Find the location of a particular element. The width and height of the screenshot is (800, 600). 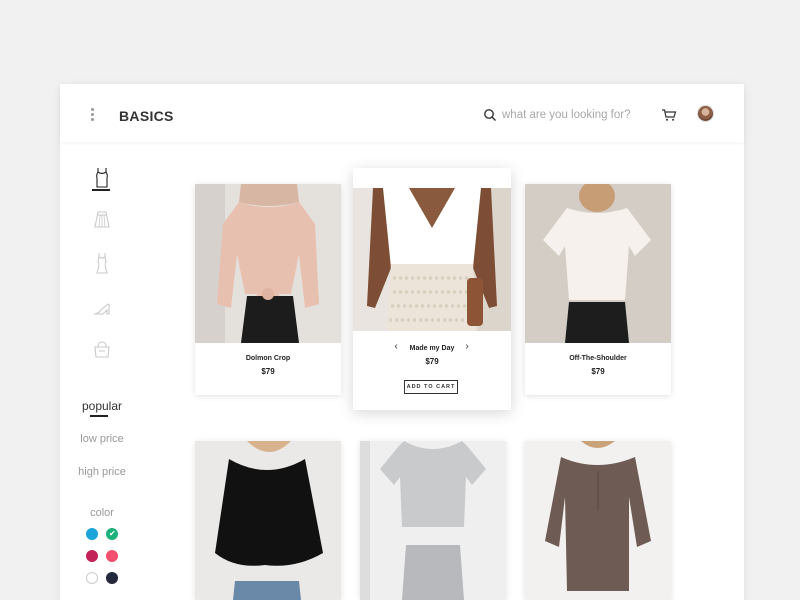

color-swatch-blue is located at coordinates (92, 534).